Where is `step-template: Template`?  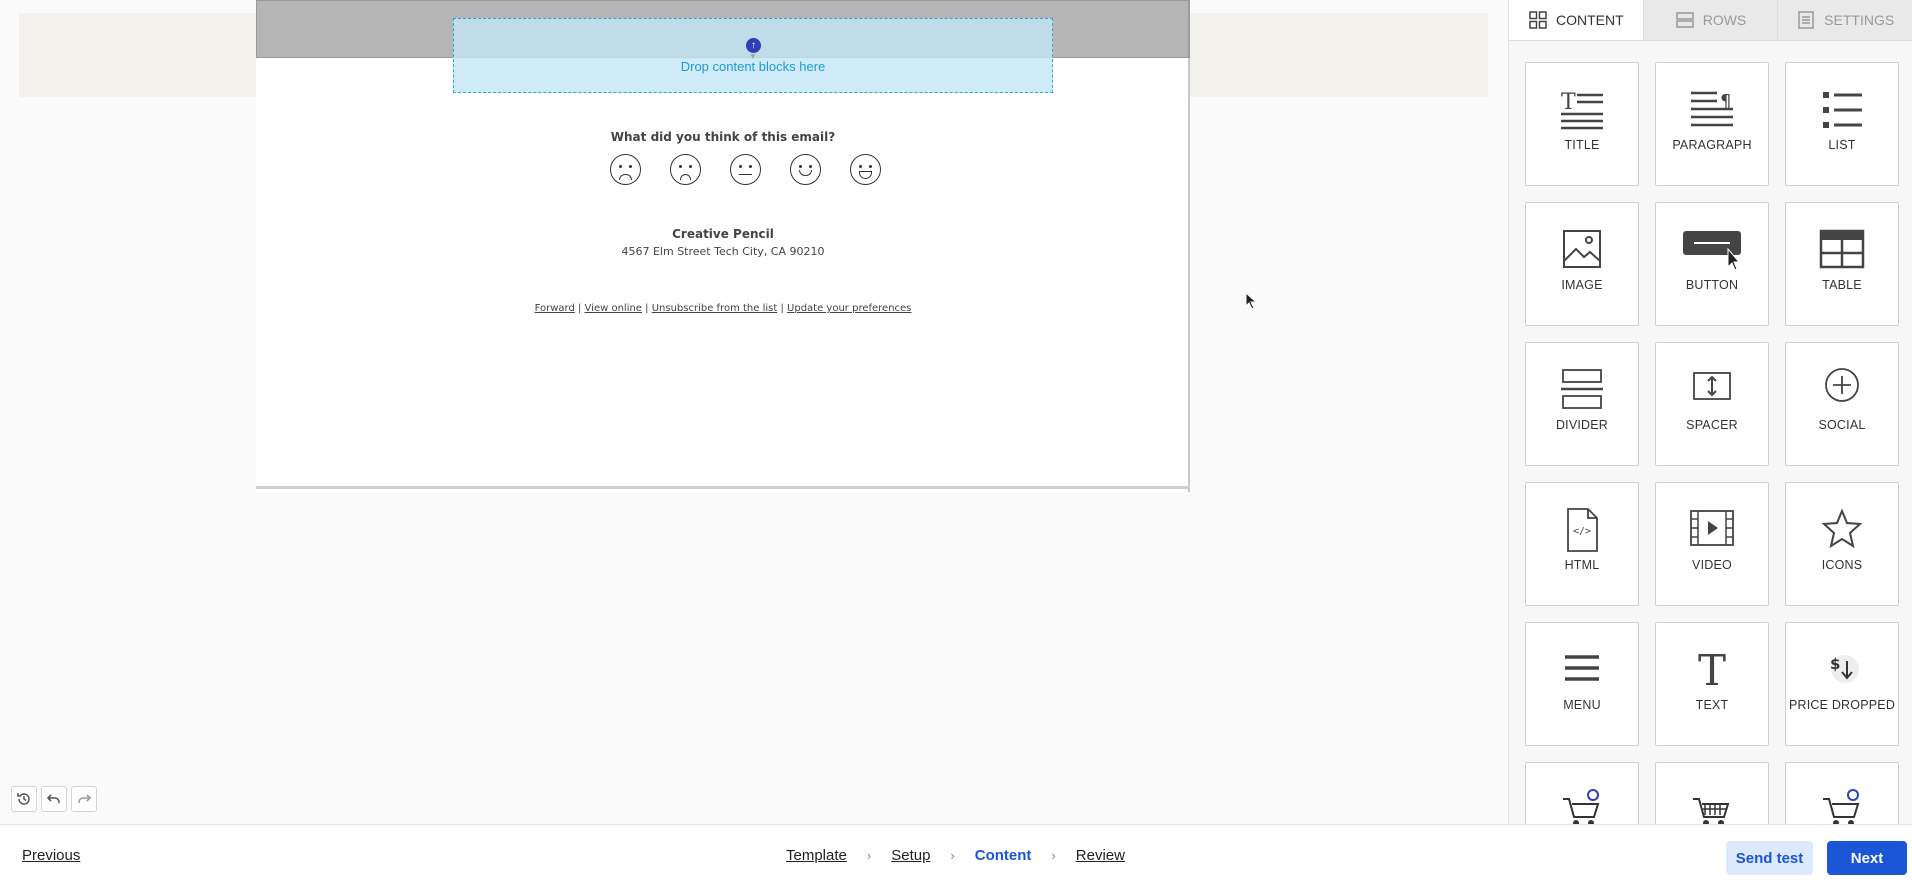
step-template: Template is located at coordinates (816, 855).